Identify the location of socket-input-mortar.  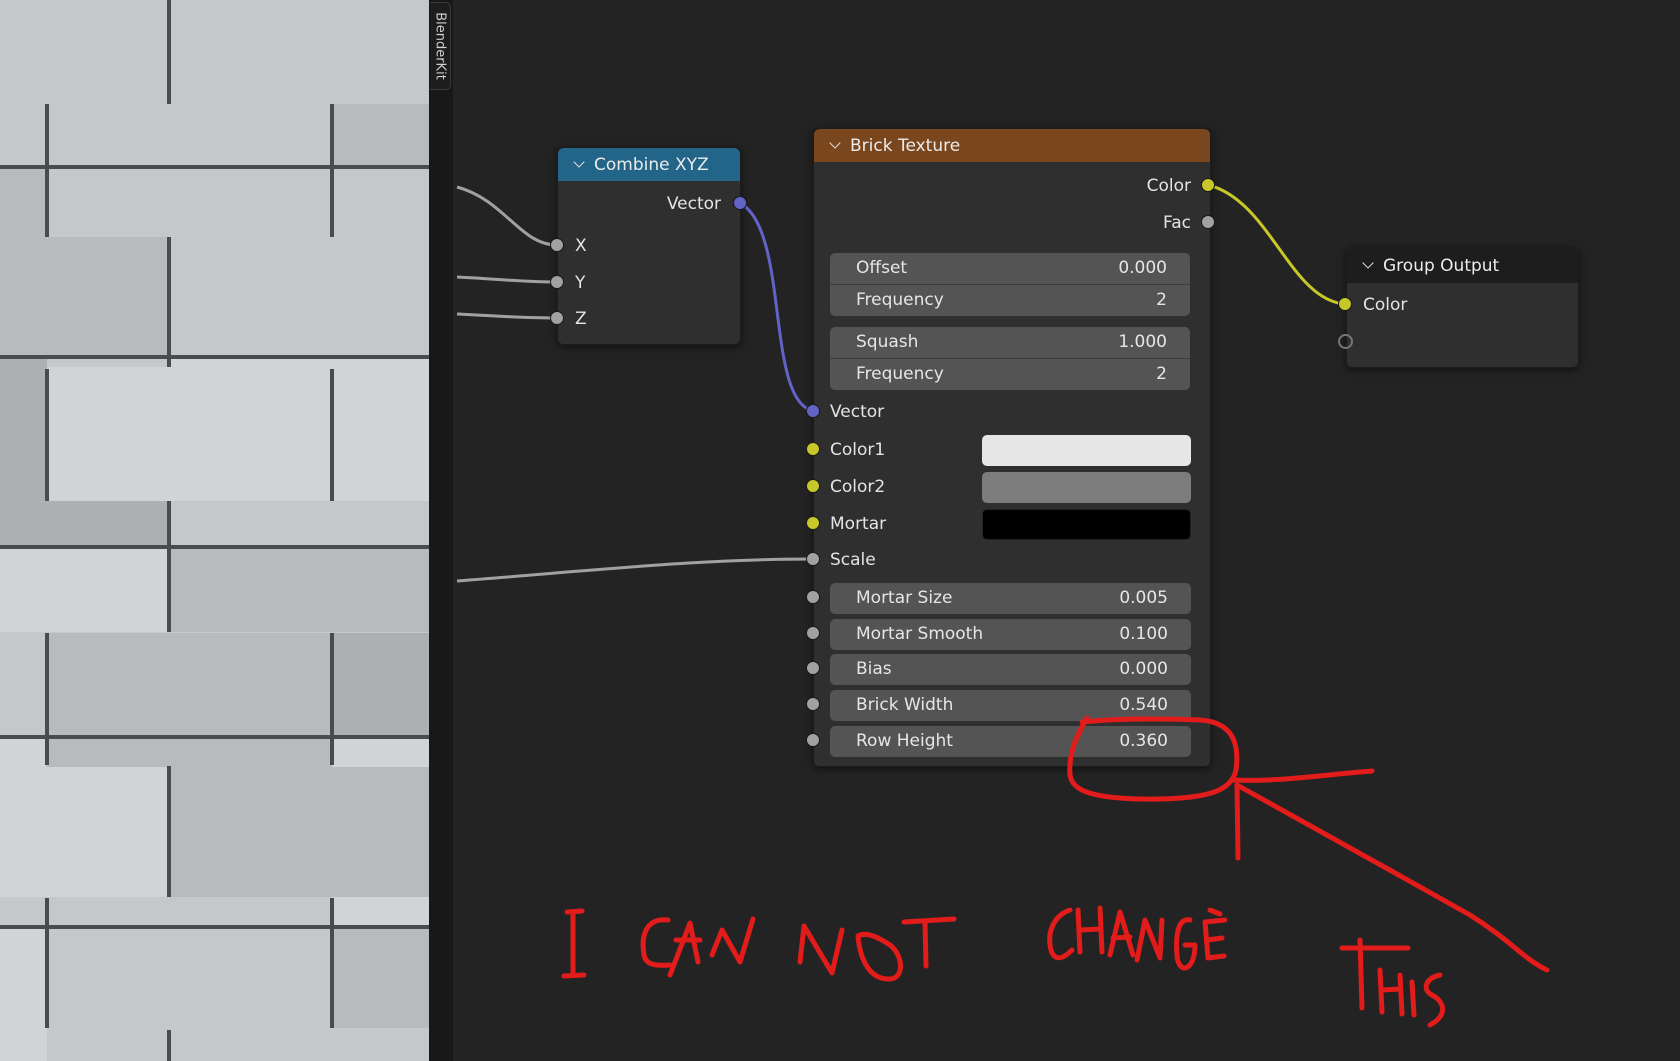
(812, 522).